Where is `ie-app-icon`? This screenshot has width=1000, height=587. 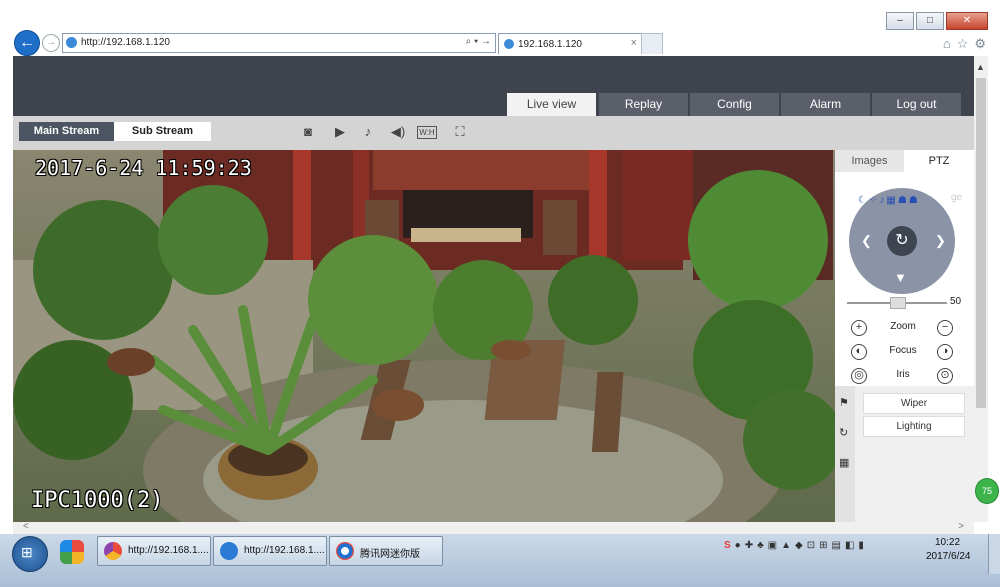
ie-app-icon is located at coordinates (229, 551).